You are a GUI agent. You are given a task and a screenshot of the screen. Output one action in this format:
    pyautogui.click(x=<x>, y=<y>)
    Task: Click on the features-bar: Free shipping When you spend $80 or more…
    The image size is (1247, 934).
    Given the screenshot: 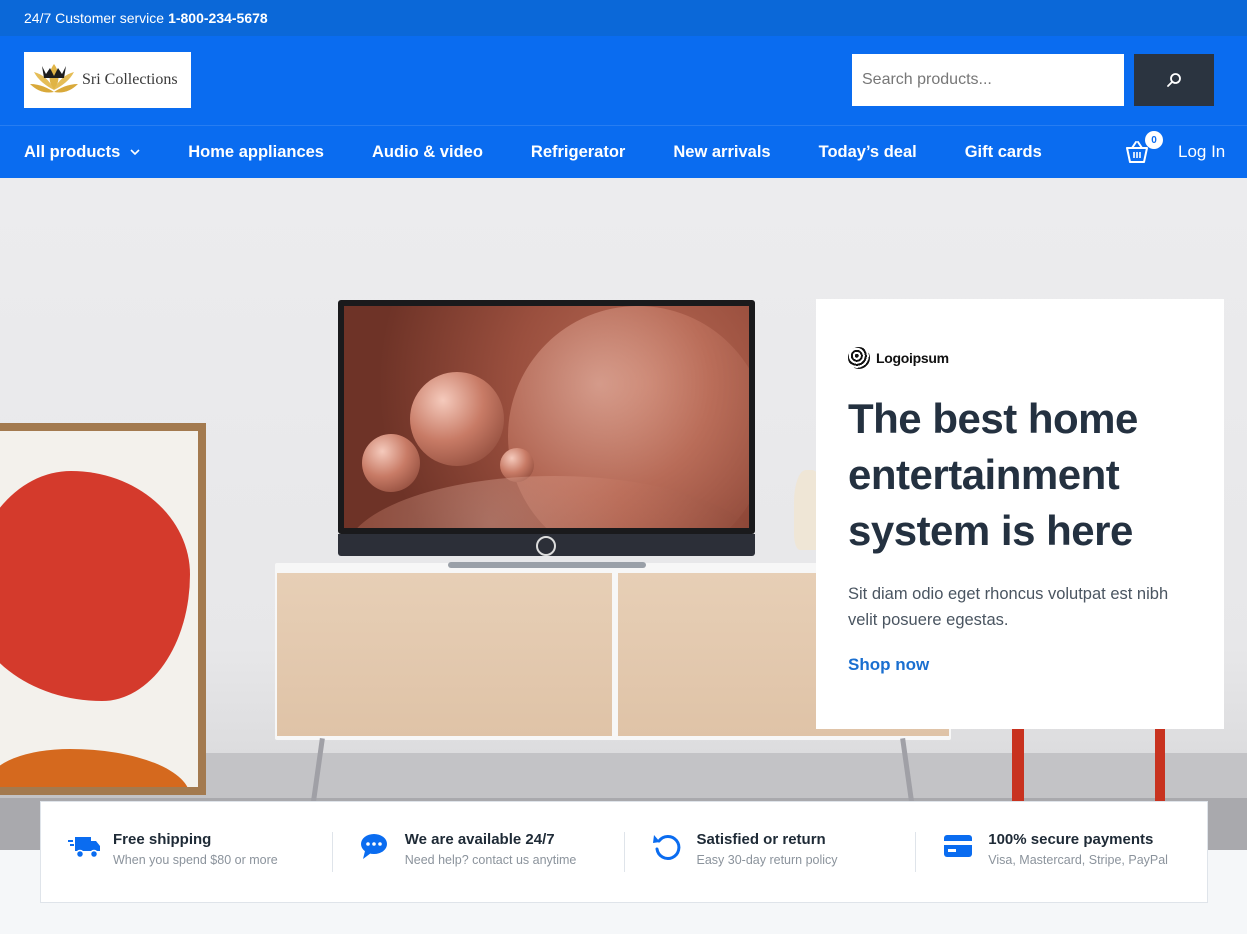 What is the action you would take?
    pyautogui.click(x=624, y=852)
    